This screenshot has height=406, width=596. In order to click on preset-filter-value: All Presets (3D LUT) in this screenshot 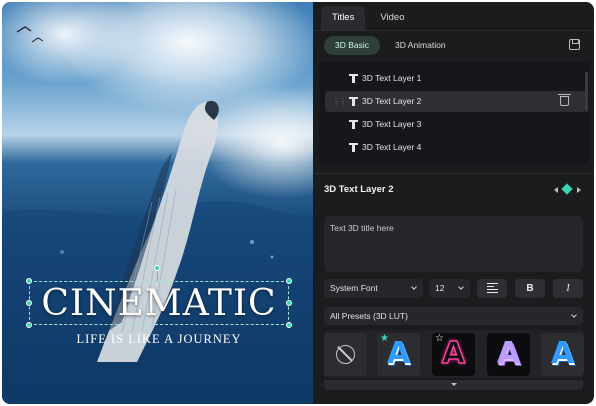, I will do `click(369, 316)`.